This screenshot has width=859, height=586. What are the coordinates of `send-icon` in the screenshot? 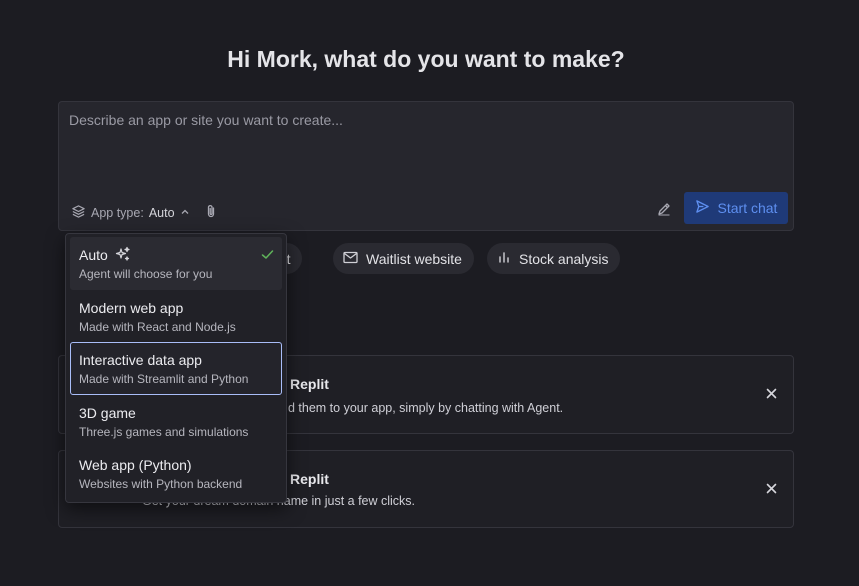 It's located at (702, 208).